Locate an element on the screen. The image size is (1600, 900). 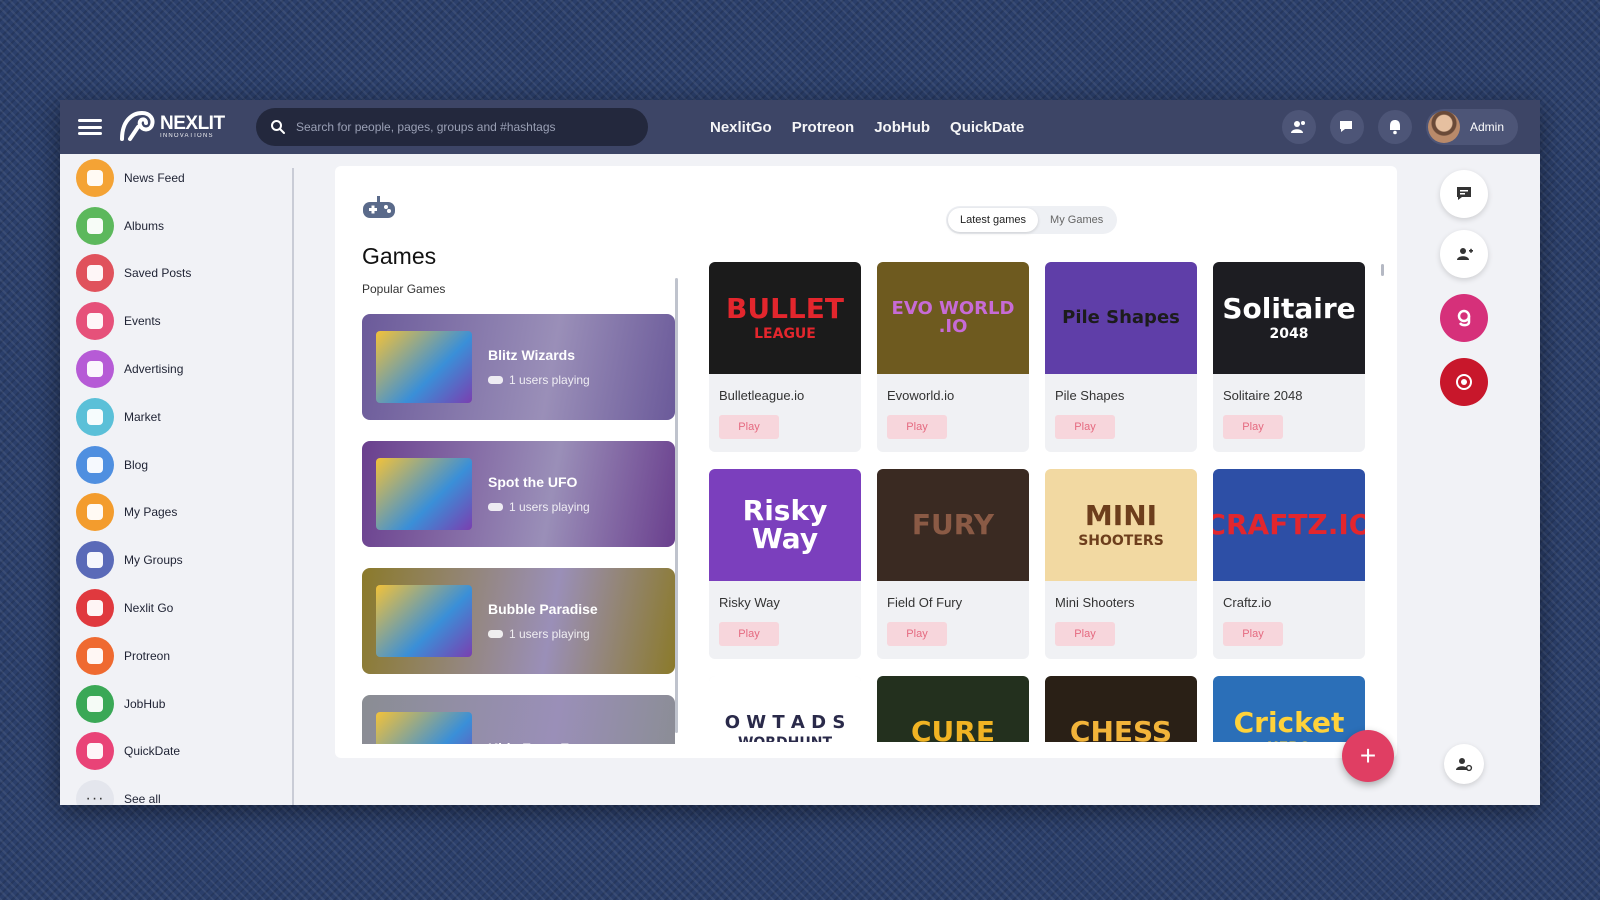
messages-button is located at coordinates (1346, 127).